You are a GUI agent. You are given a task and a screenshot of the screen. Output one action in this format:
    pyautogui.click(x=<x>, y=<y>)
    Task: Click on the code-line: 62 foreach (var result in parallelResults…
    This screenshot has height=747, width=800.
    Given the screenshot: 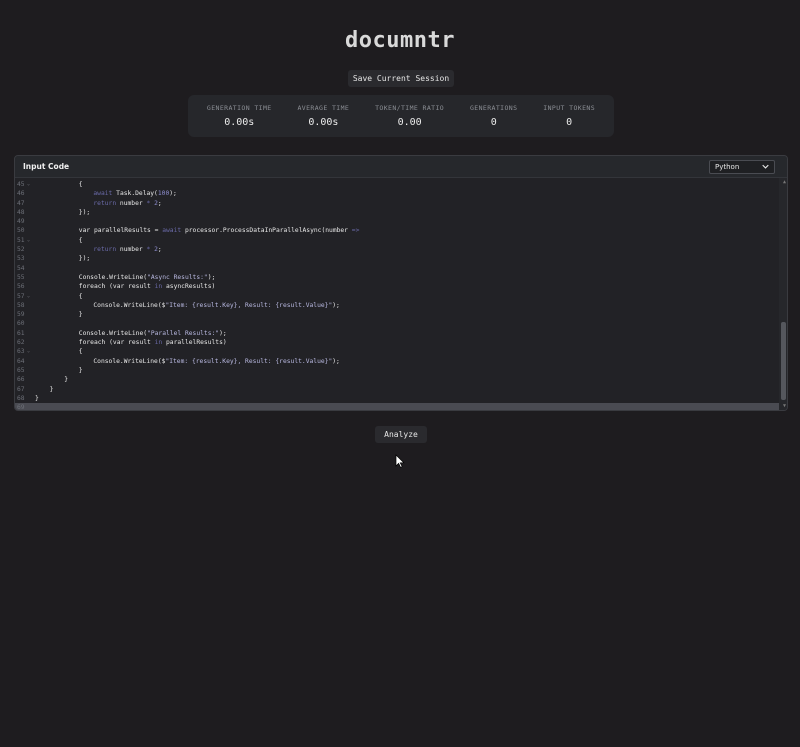 What is the action you would take?
    pyautogui.click(x=397, y=342)
    